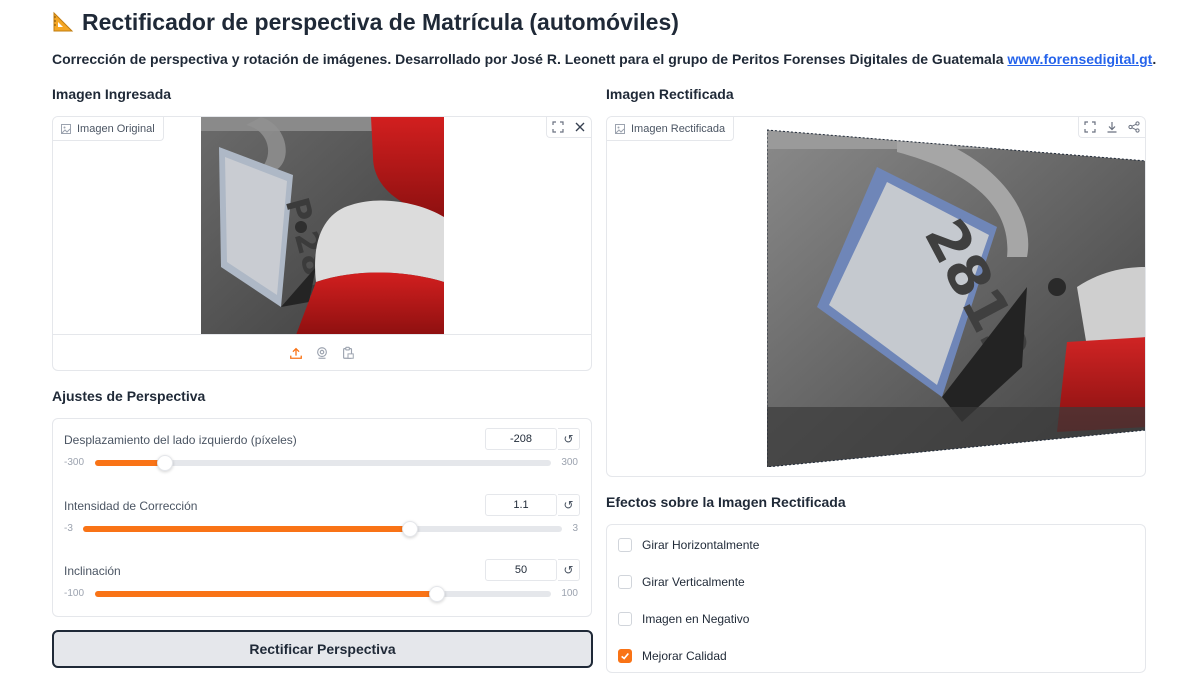 The width and height of the screenshot is (1200, 685). What do you see at coordinates (322, 226) in the screenshot?
I see `original-car-photo: P 2812` at bounding box center [322, 226].